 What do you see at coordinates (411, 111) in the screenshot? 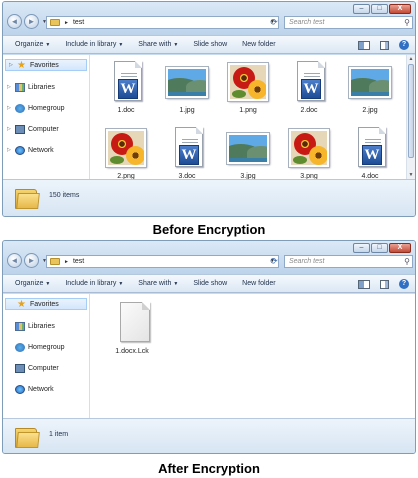
I see `scroll-thumb` at bounding box center [411, 111].